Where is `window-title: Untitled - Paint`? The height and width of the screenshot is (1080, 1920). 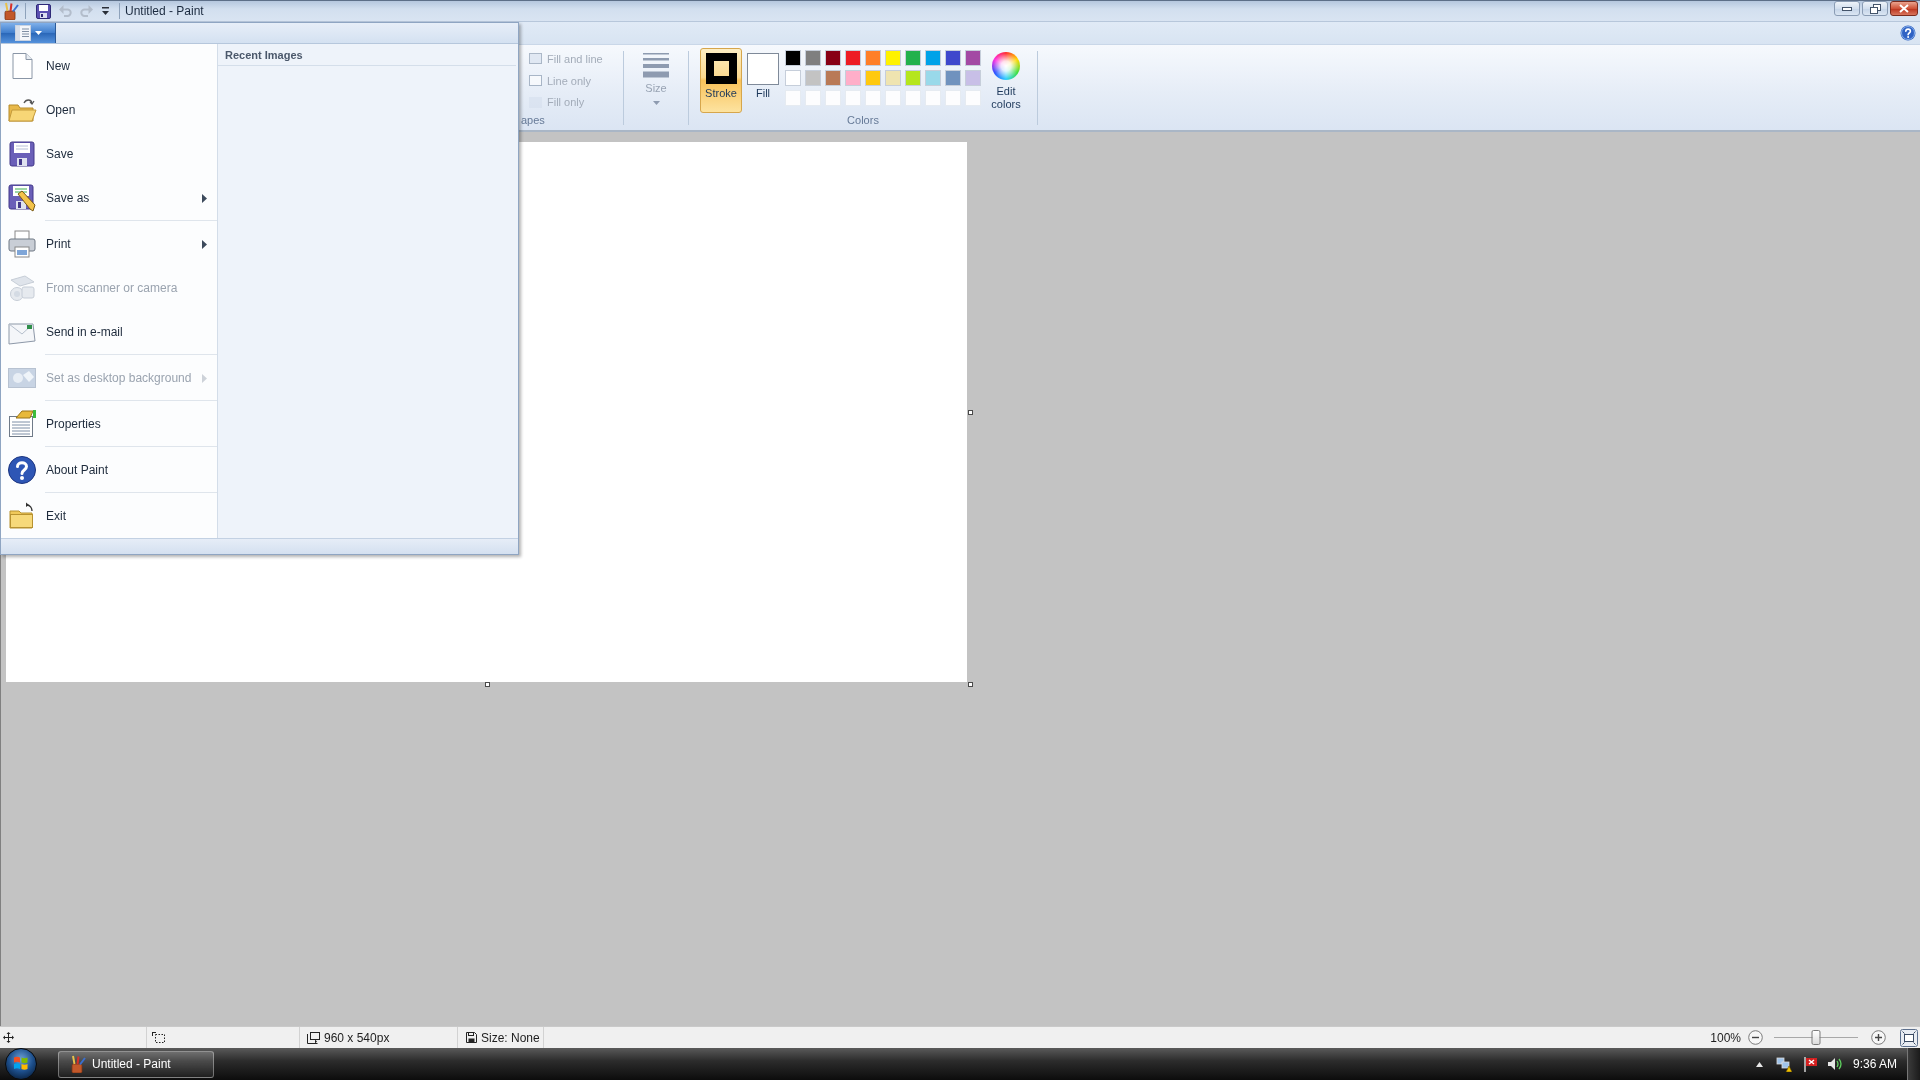
window-title: Untitled - Paint is located at coordinates (164, 11).